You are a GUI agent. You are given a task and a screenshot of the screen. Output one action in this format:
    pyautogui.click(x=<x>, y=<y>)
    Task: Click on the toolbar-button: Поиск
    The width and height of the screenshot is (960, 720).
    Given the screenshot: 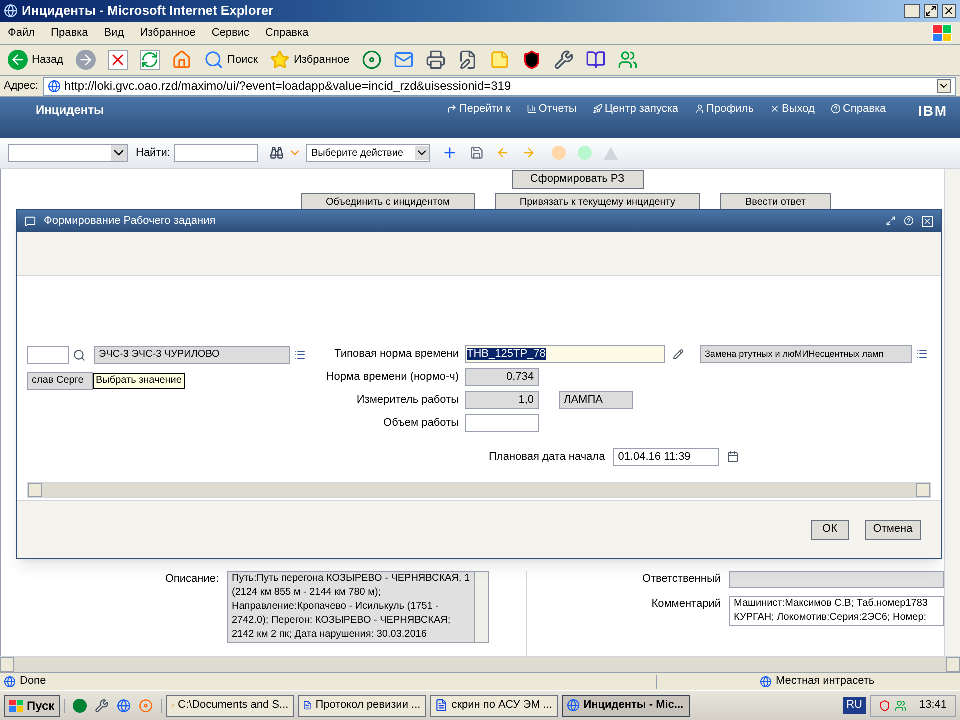 What is the action you would take?
    pyautogui.click(x=231, y=60)
    